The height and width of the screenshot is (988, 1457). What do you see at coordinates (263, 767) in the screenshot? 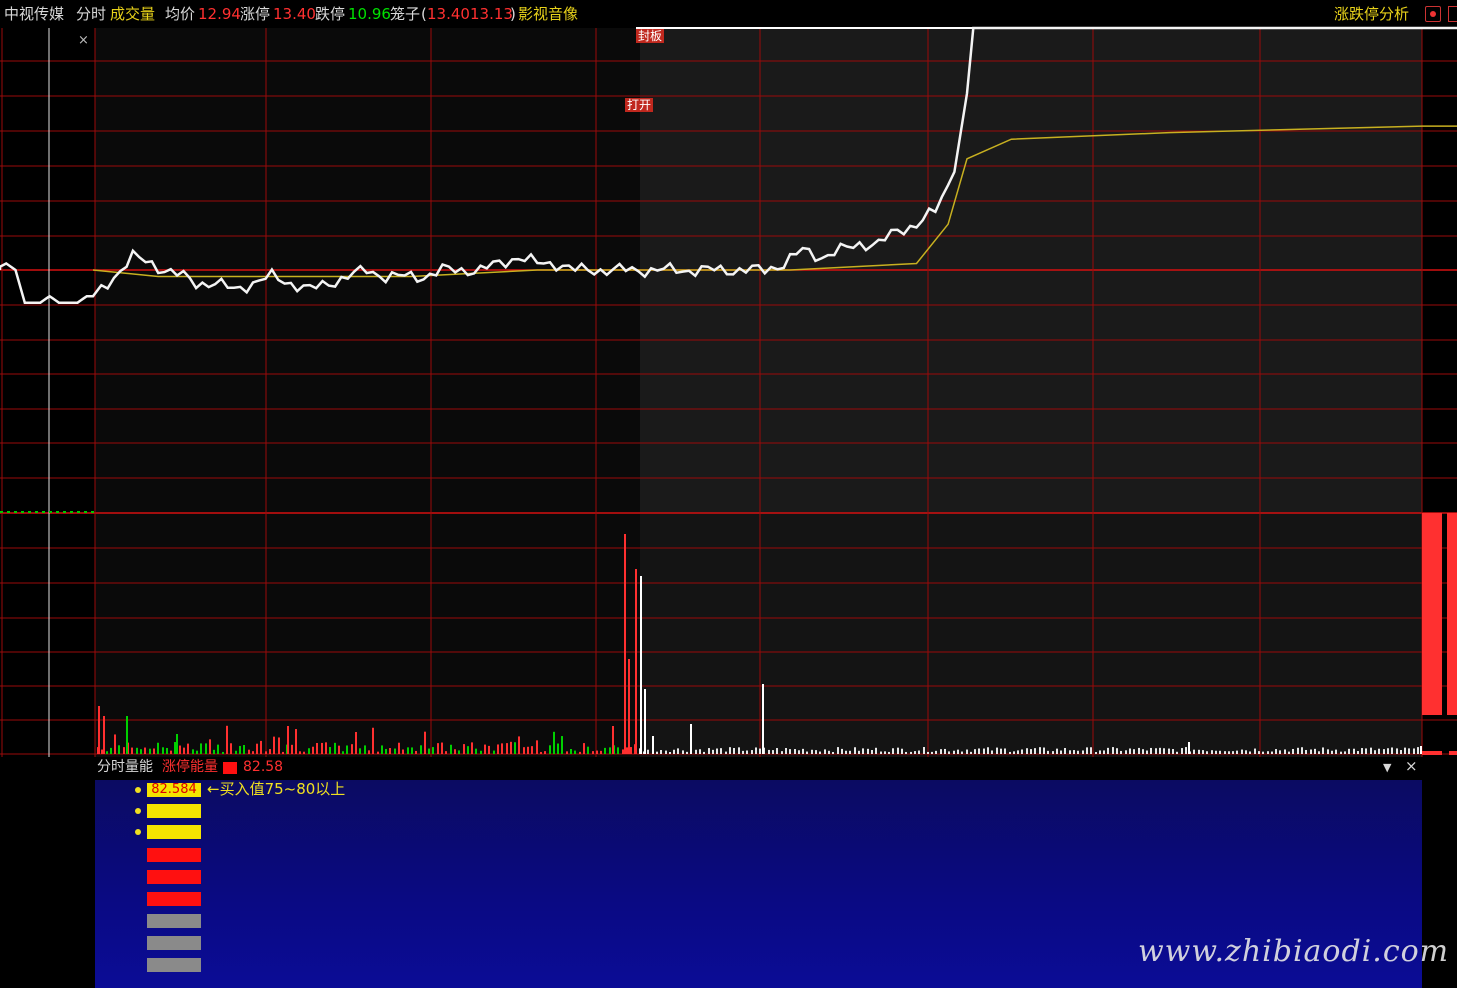
I see `indicator-series-value: 82.58` at bounding box center [263, 767].